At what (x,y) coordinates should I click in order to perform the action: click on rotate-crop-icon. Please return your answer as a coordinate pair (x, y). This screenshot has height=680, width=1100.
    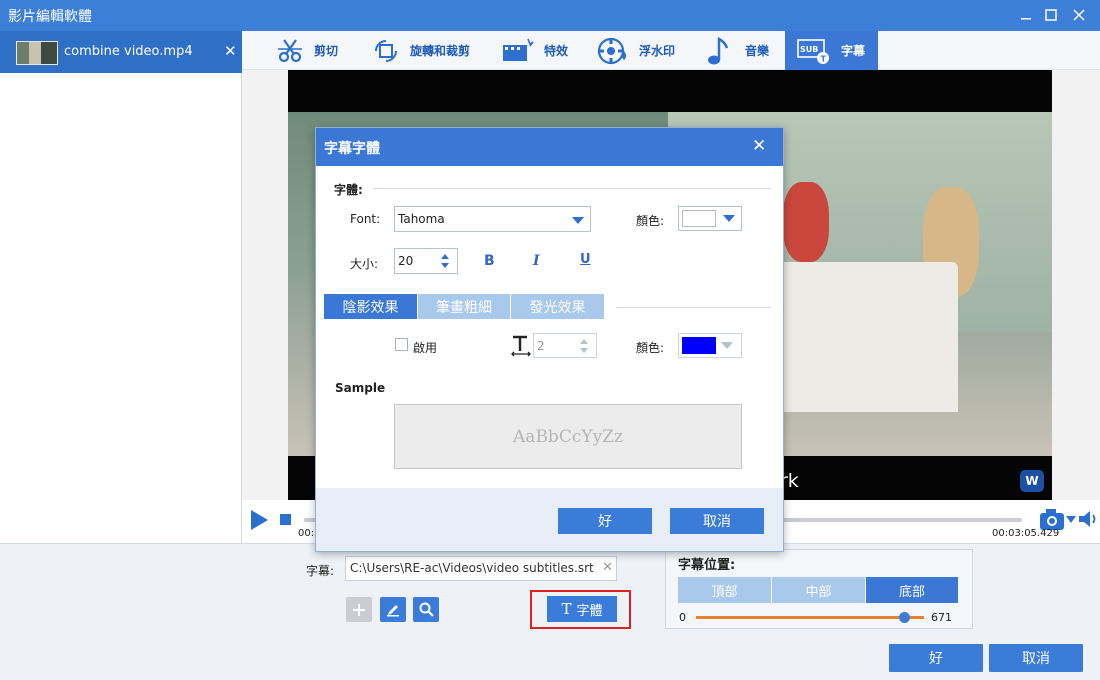
    Looking at the image, I should click on (386, 50).